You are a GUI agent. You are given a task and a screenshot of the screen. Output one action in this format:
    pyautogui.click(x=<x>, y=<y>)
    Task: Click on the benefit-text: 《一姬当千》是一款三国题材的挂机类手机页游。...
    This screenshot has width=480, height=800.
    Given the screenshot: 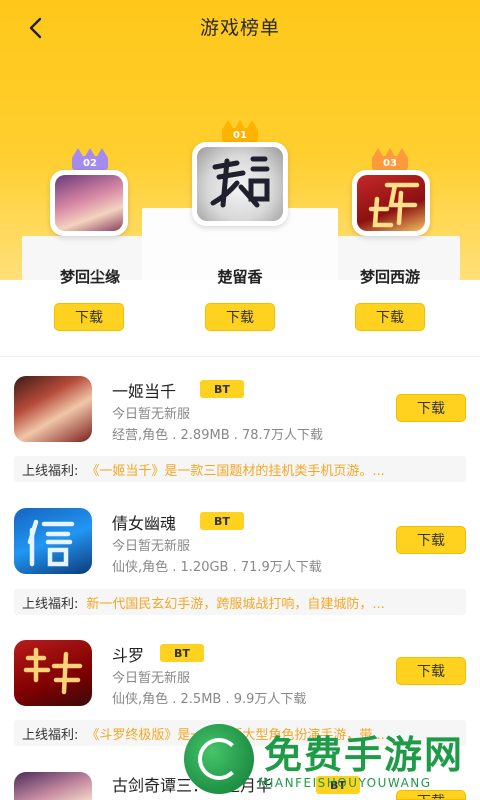 What is the action you would take?
    pyautogui.click(x=235, y=471)
    